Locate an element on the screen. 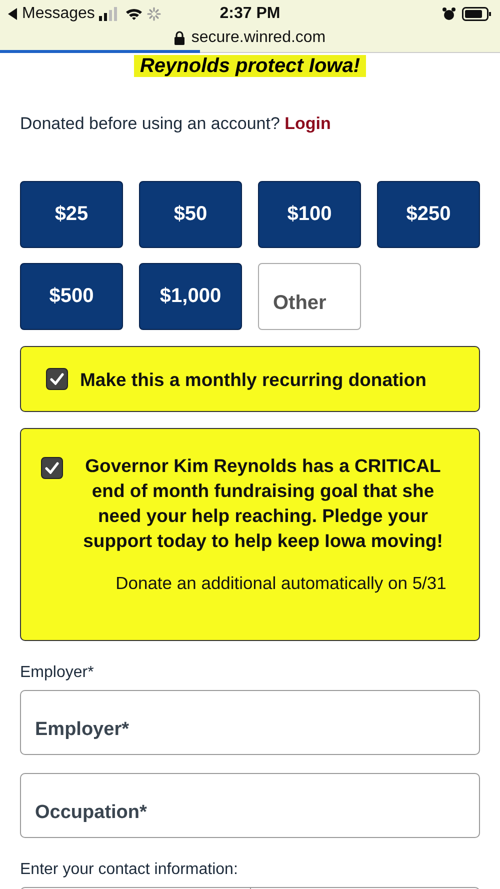 This screenshot has height=889, width=500. option-text: Governor Kim Reynolds has a CRITICAL end of month fundraising goal that she need your help reaching. Pledge your support today to help keep Iowa moving! is located at coordinates (263, 503).